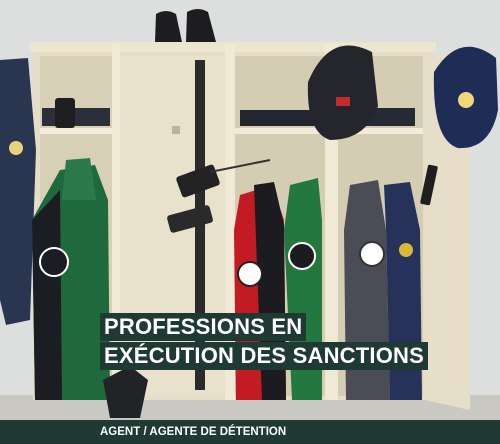 The height and width of the screenshot is (444, 500). I want to click on footer-label: AGENT / AGENTE DE DÉTENTION, so click(193, 432).